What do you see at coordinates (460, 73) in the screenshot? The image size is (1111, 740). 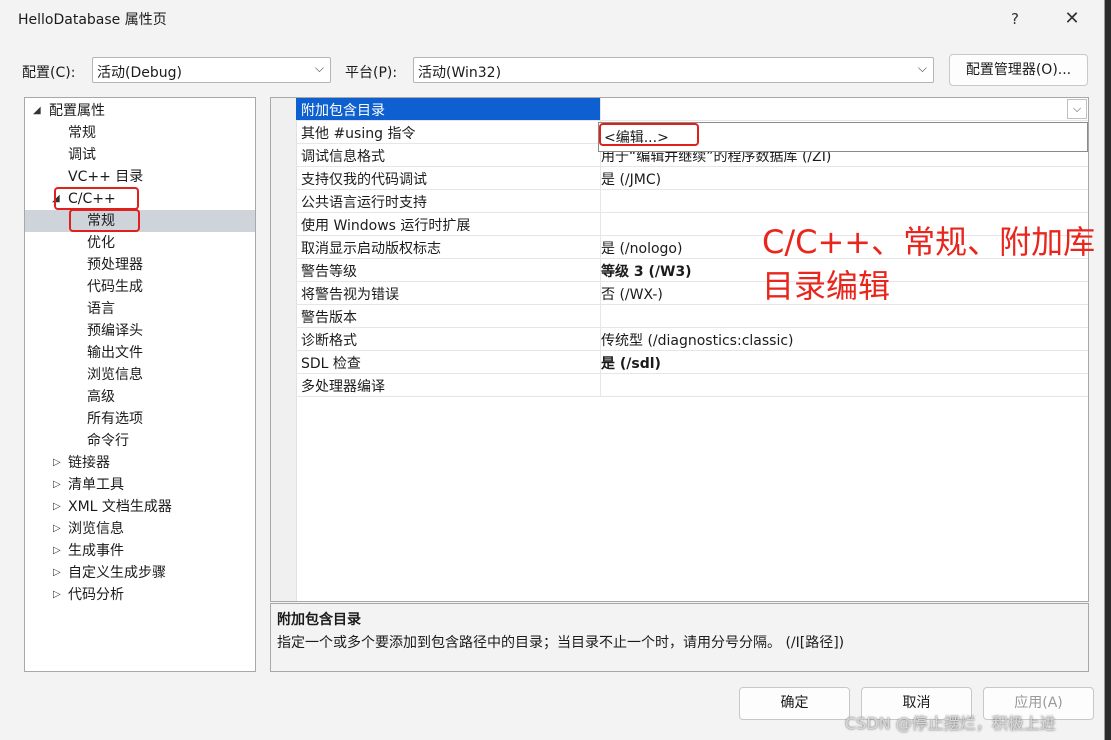 I see `platform-value: 活动(Win32)` at bounding box center [460, 73].